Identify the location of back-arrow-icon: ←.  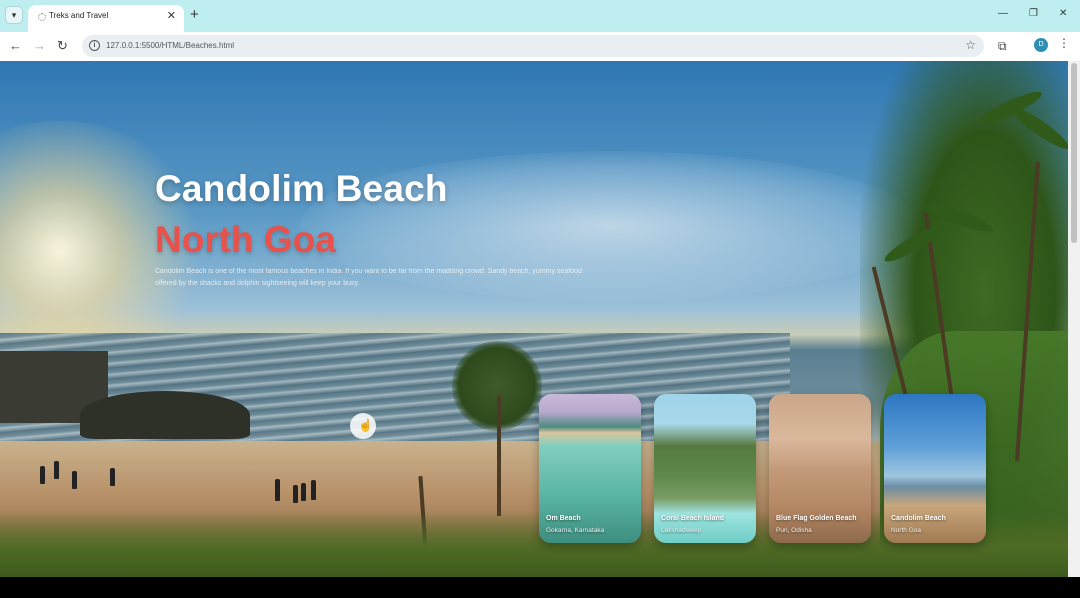
(15, 46).